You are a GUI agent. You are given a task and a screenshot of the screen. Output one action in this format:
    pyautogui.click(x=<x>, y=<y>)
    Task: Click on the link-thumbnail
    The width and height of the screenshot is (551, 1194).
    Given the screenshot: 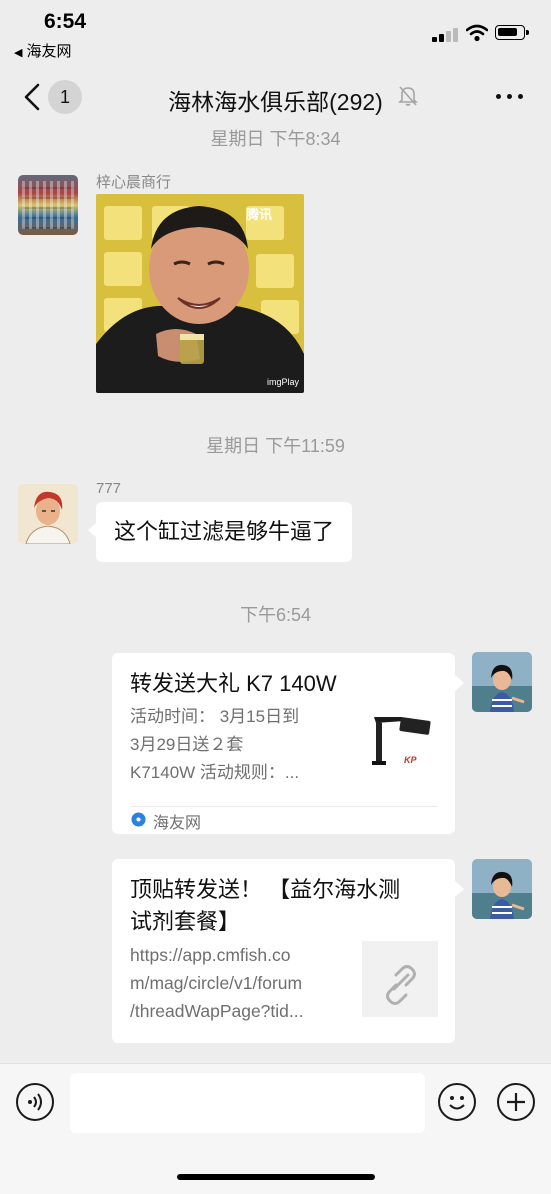 What is the action you would take?
    pyautogui.click(x=400, y=979)
    